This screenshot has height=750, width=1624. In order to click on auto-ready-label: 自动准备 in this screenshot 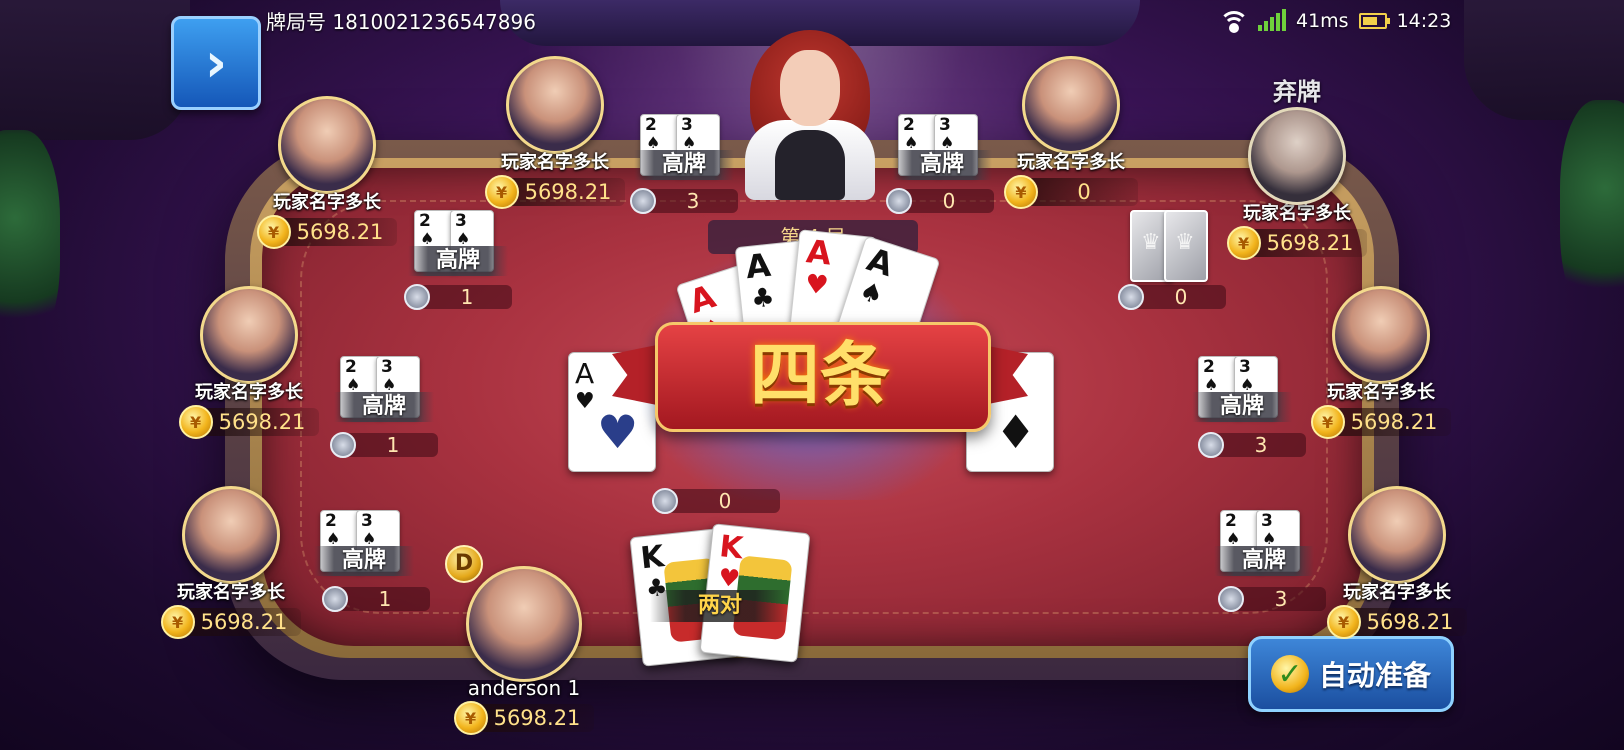, I will do `click(1374, 675)`.